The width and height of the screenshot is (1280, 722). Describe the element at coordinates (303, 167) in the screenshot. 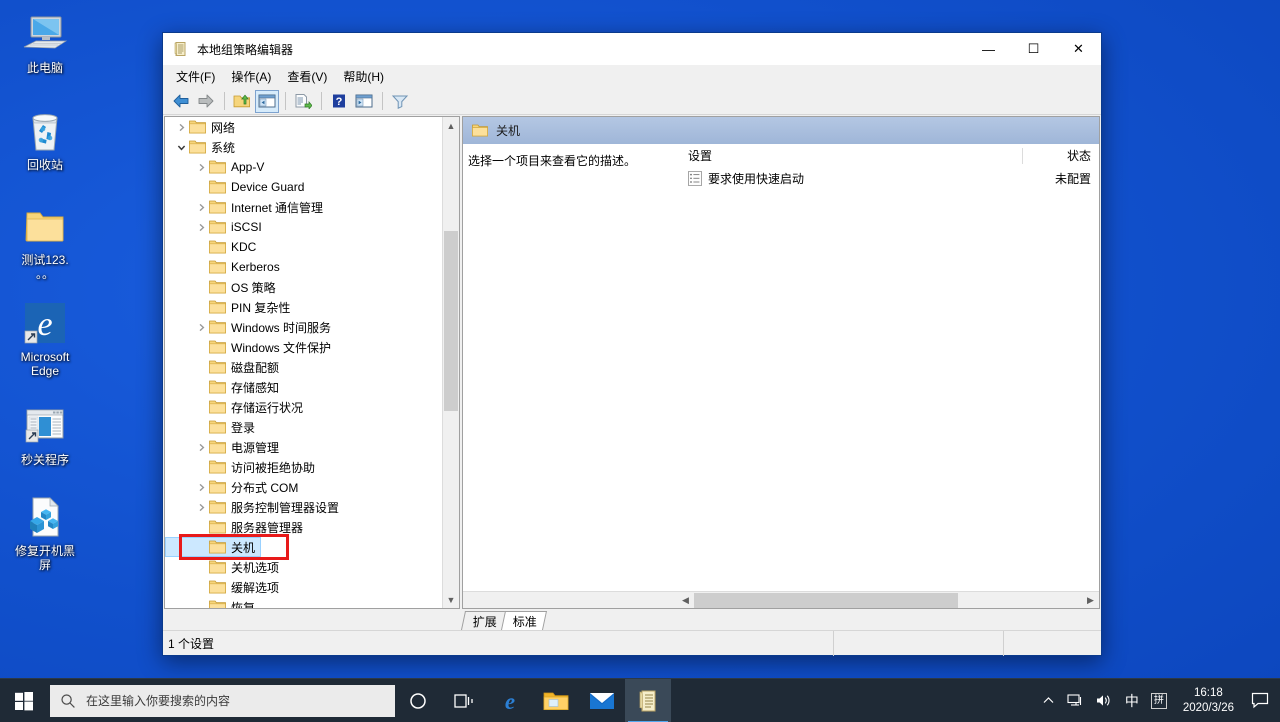

I see `tree-item: App-V` at that location.